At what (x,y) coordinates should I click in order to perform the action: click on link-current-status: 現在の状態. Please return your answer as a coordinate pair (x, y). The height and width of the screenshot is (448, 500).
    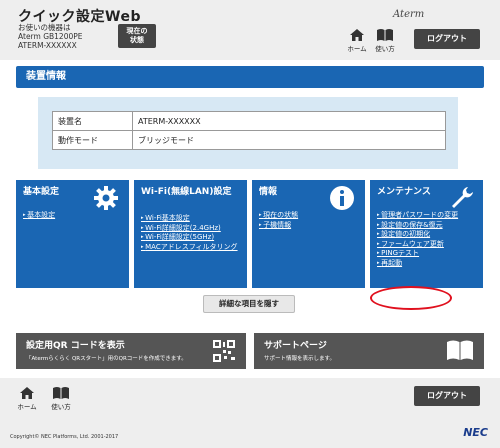
    Looking at the image, I should click on (278, 216).